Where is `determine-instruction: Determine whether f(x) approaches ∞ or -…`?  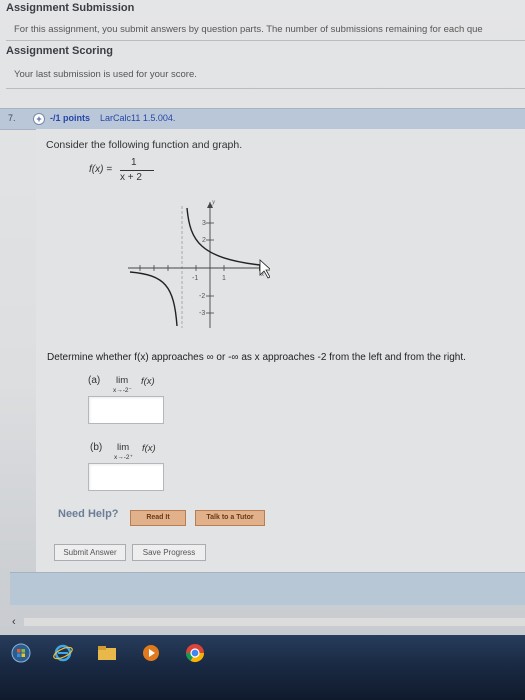
determine-instruction: Determine whether f(x) approaches ∞ or -… is located at coordinates (256, 357).